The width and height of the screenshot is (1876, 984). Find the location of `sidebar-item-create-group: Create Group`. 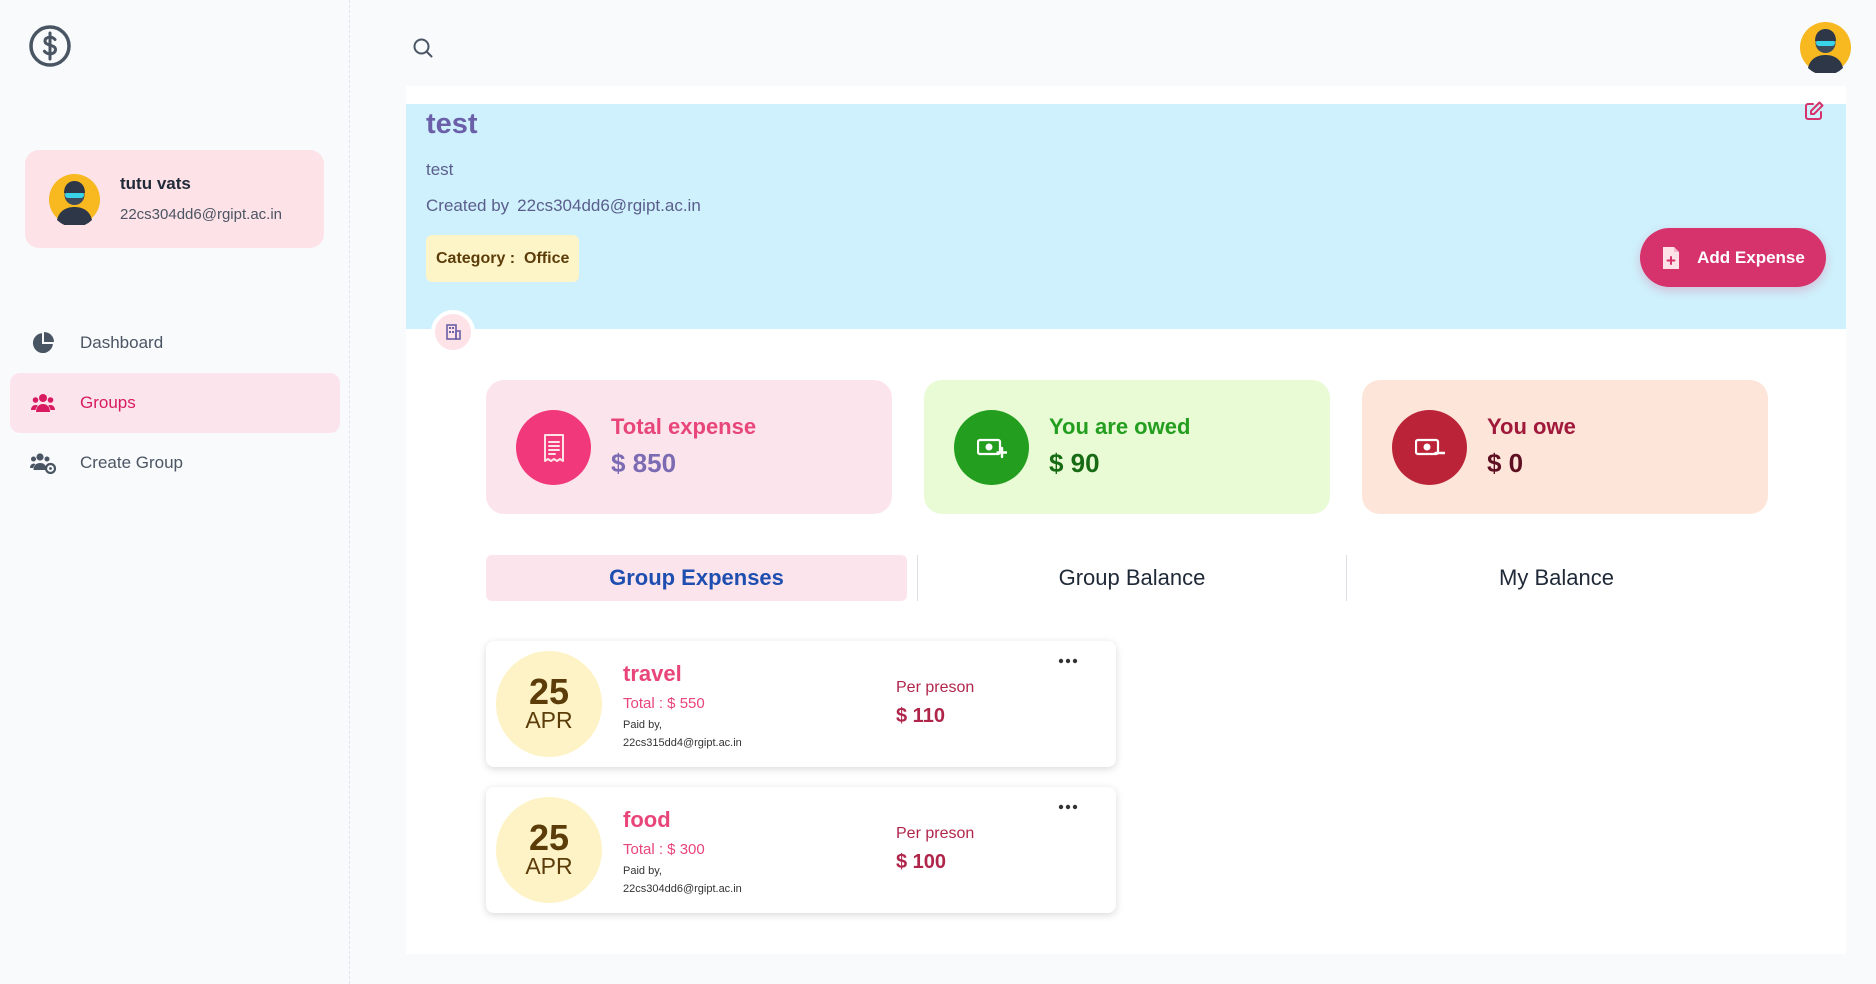

sidebar-item-create-group: Create Group is located at coordinates (175, 463).